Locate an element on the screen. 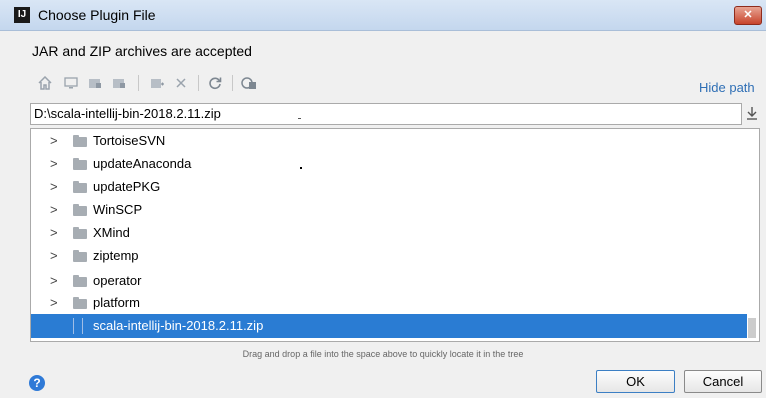 This screenshot has width=766, height=398. home-icon is located at coordinates (45, 83).